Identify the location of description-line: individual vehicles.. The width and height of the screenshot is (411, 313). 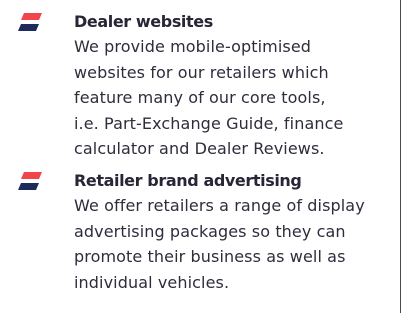
(152, 282).